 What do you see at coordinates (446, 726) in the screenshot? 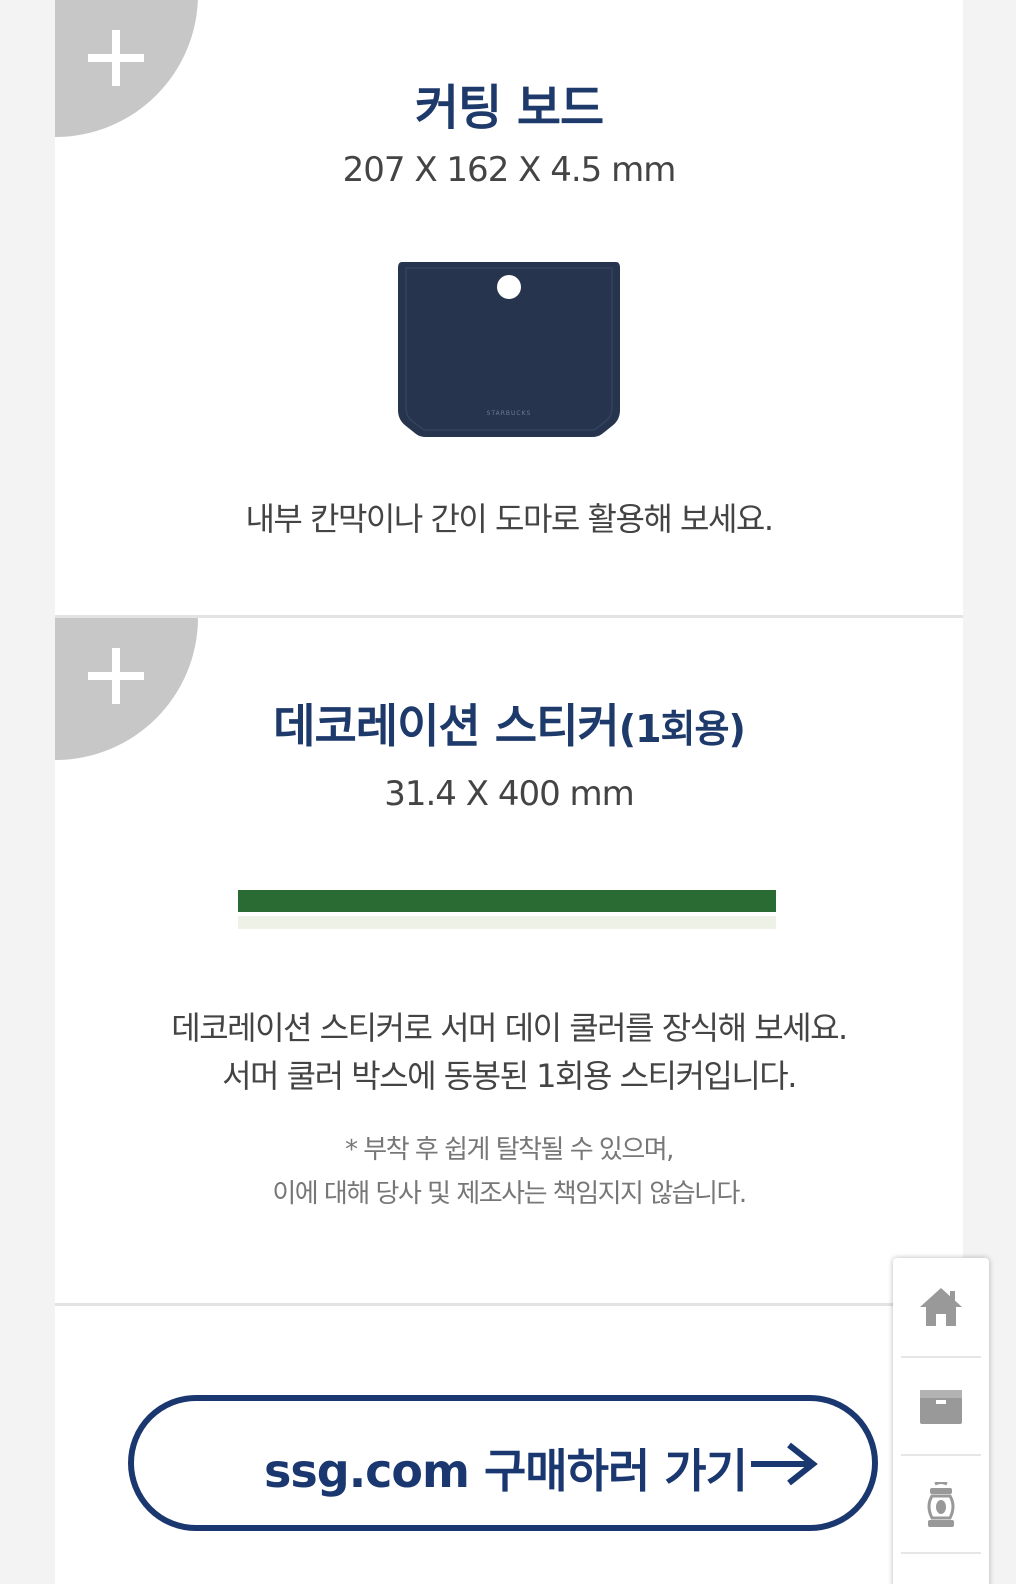
I see `product-title-main: 데코레이션 스티커` at bounding box center [446, 726].